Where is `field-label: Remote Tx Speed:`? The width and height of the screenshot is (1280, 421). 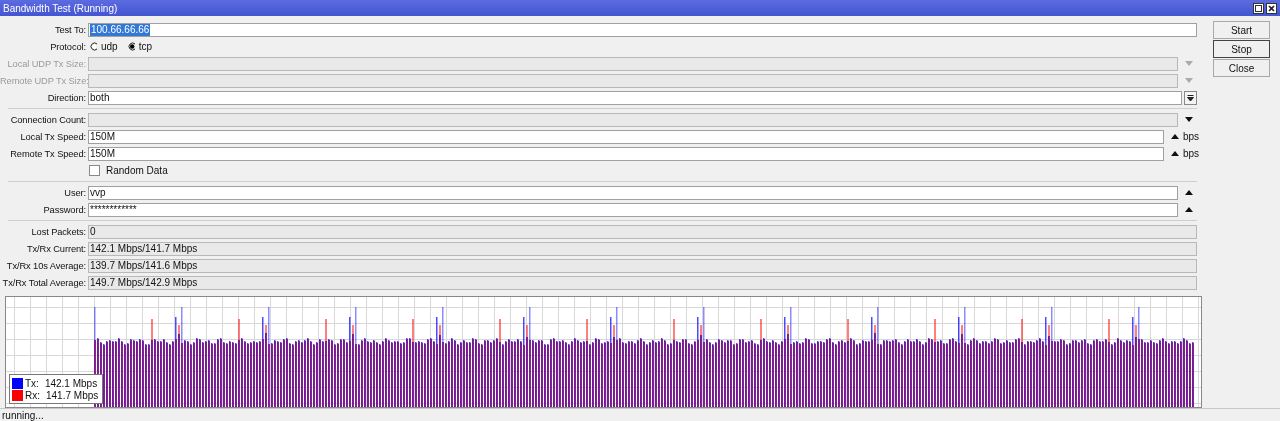 field-label: Remote Tx Speed: is located at coordinates (48, 153).